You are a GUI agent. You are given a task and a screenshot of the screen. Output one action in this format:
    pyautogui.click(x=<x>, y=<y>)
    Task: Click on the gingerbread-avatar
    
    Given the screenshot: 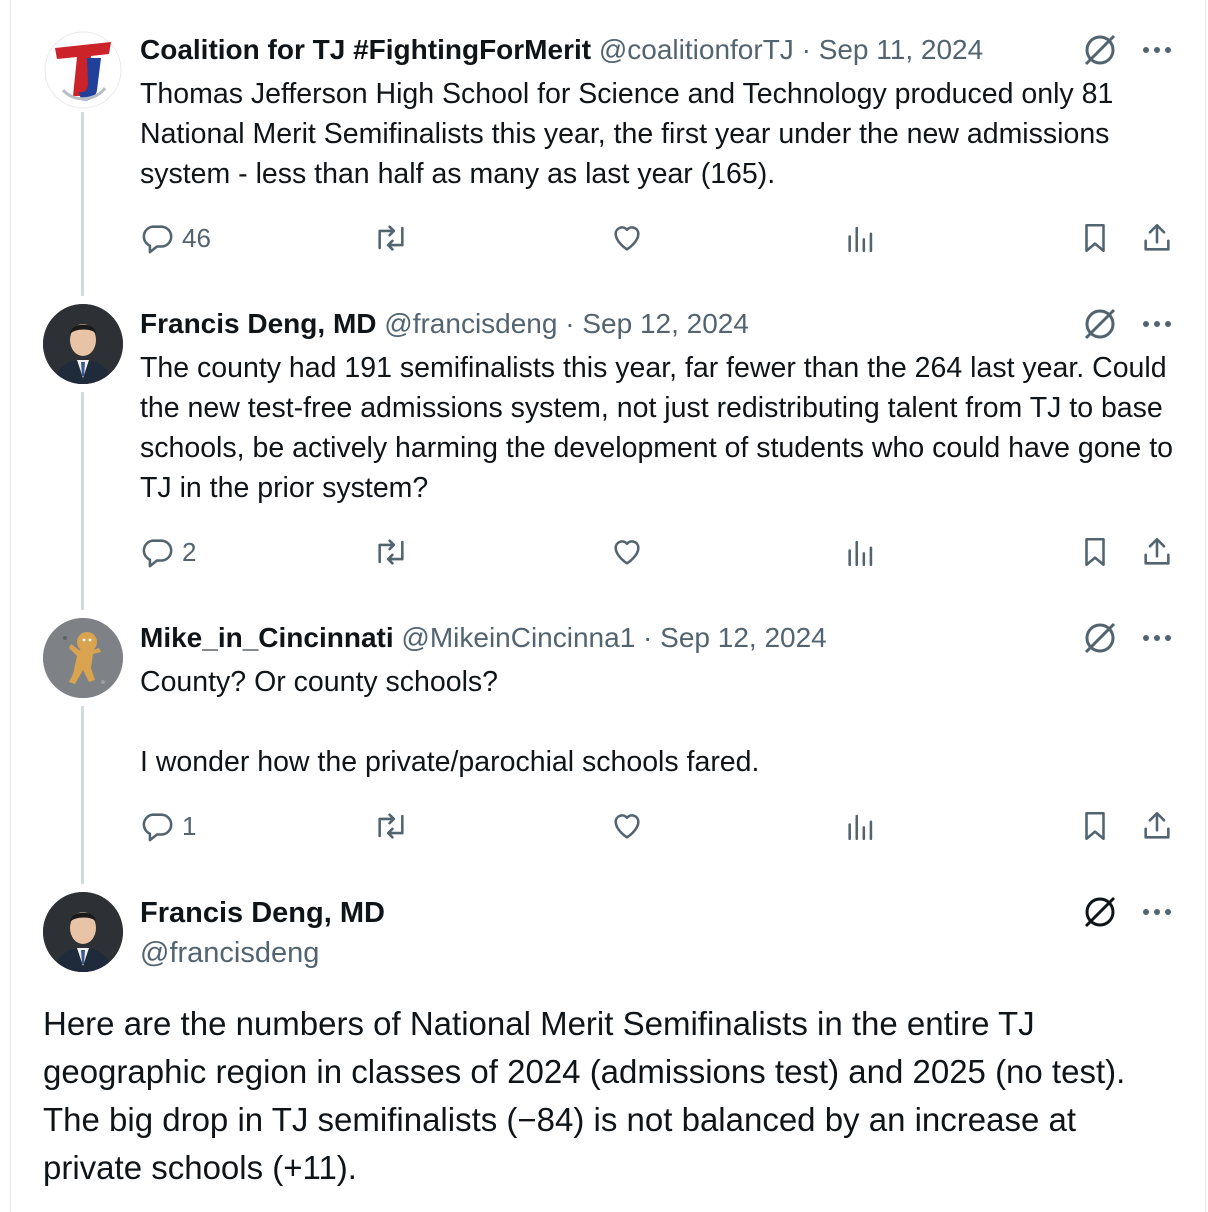 What is the action you would take?
    pyautogui.click(x=83, y=658)
    